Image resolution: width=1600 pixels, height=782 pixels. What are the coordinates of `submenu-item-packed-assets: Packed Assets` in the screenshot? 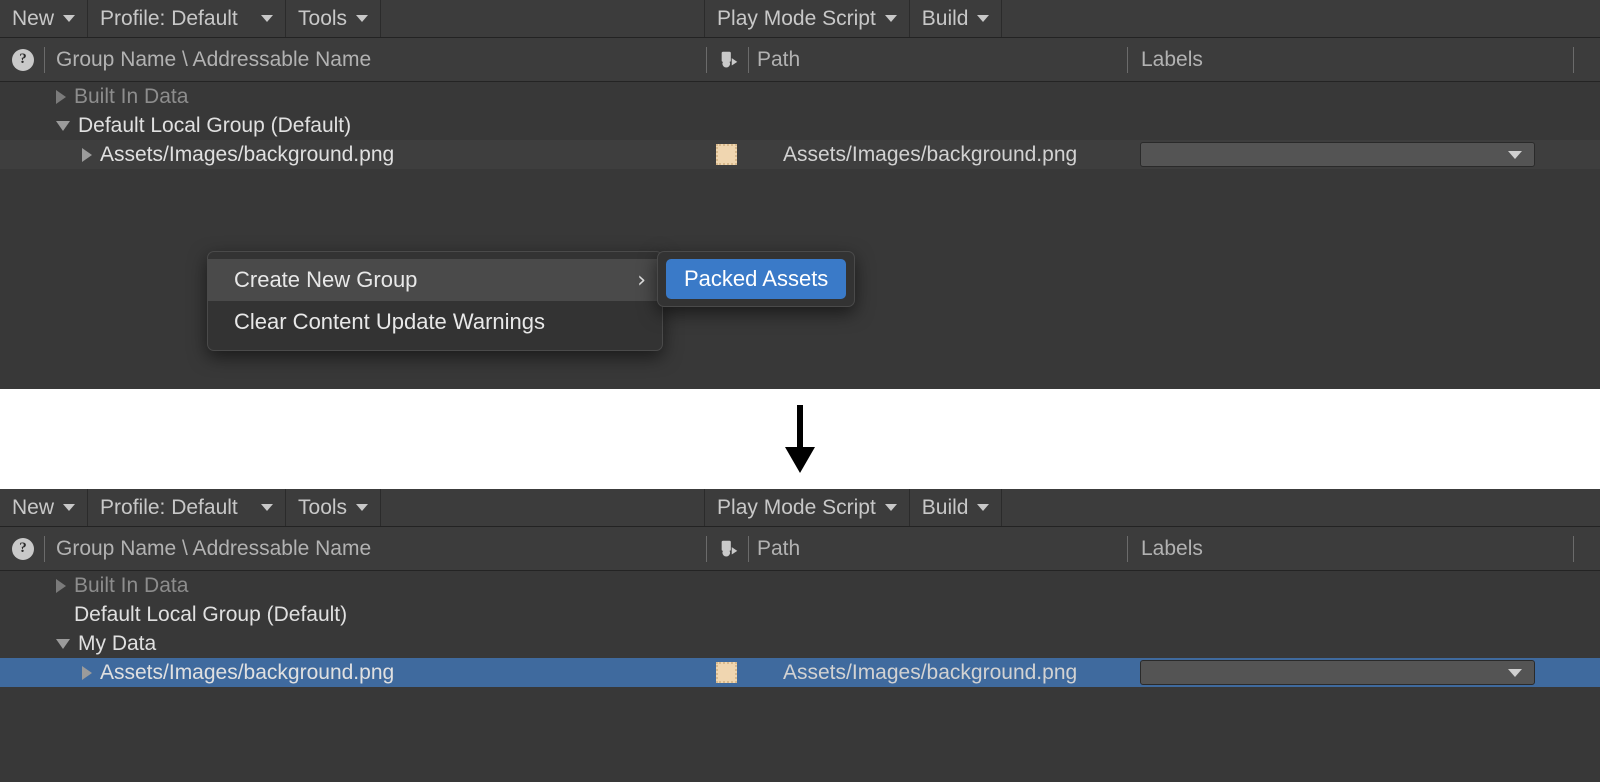 It's located at (756, 279).